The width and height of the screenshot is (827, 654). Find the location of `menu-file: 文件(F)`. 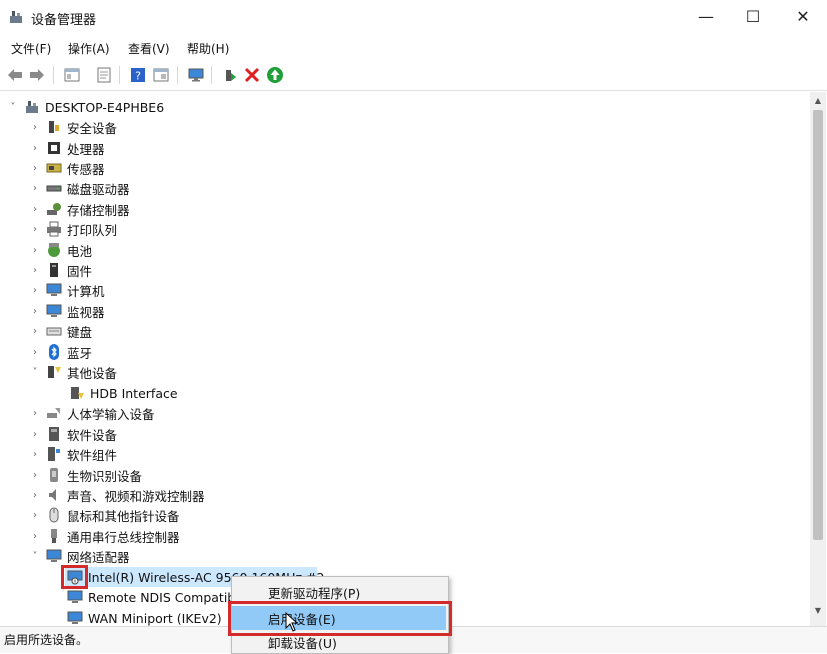

menu-file: 文件(F) is located at coordinates (31, 48).